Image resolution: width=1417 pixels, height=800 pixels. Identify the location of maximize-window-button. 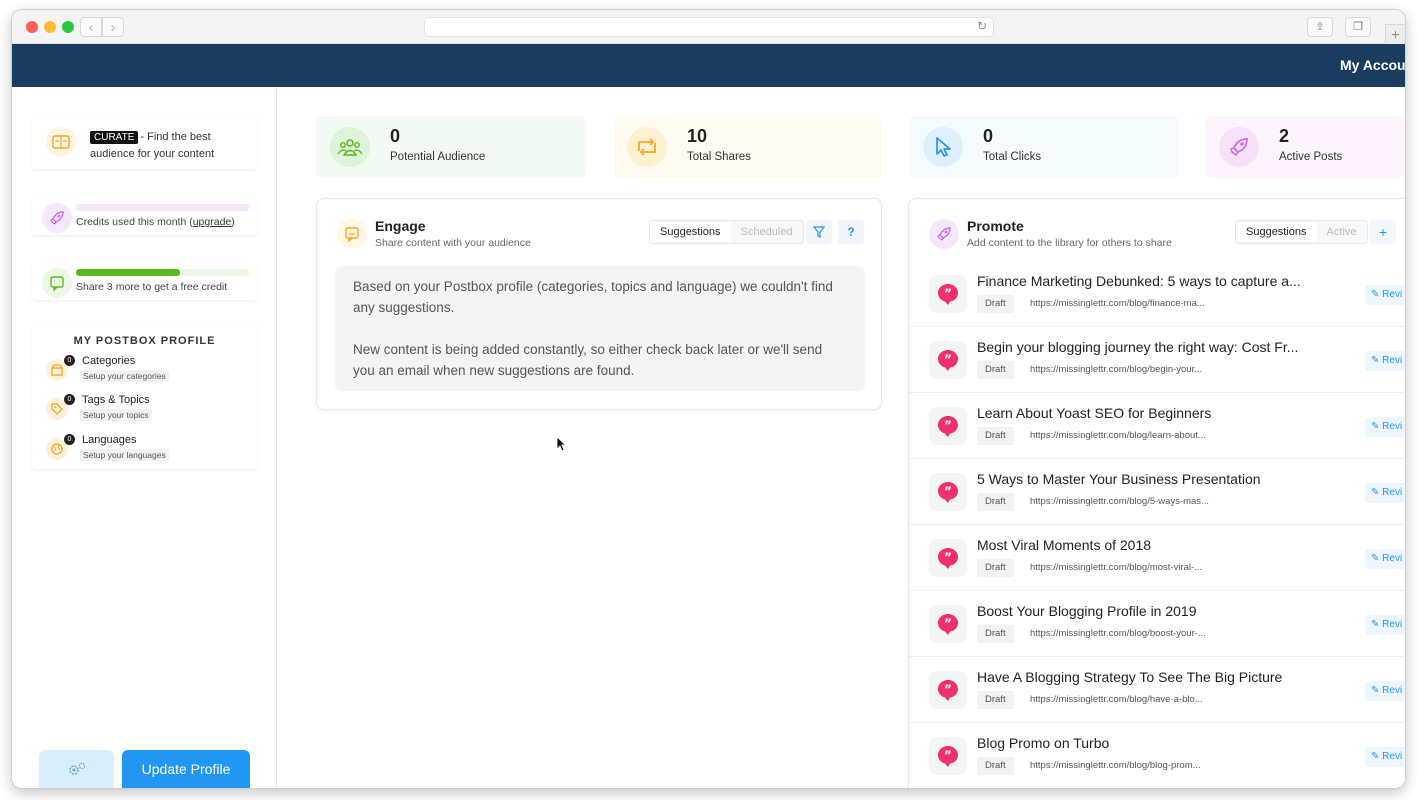
(68, 27).